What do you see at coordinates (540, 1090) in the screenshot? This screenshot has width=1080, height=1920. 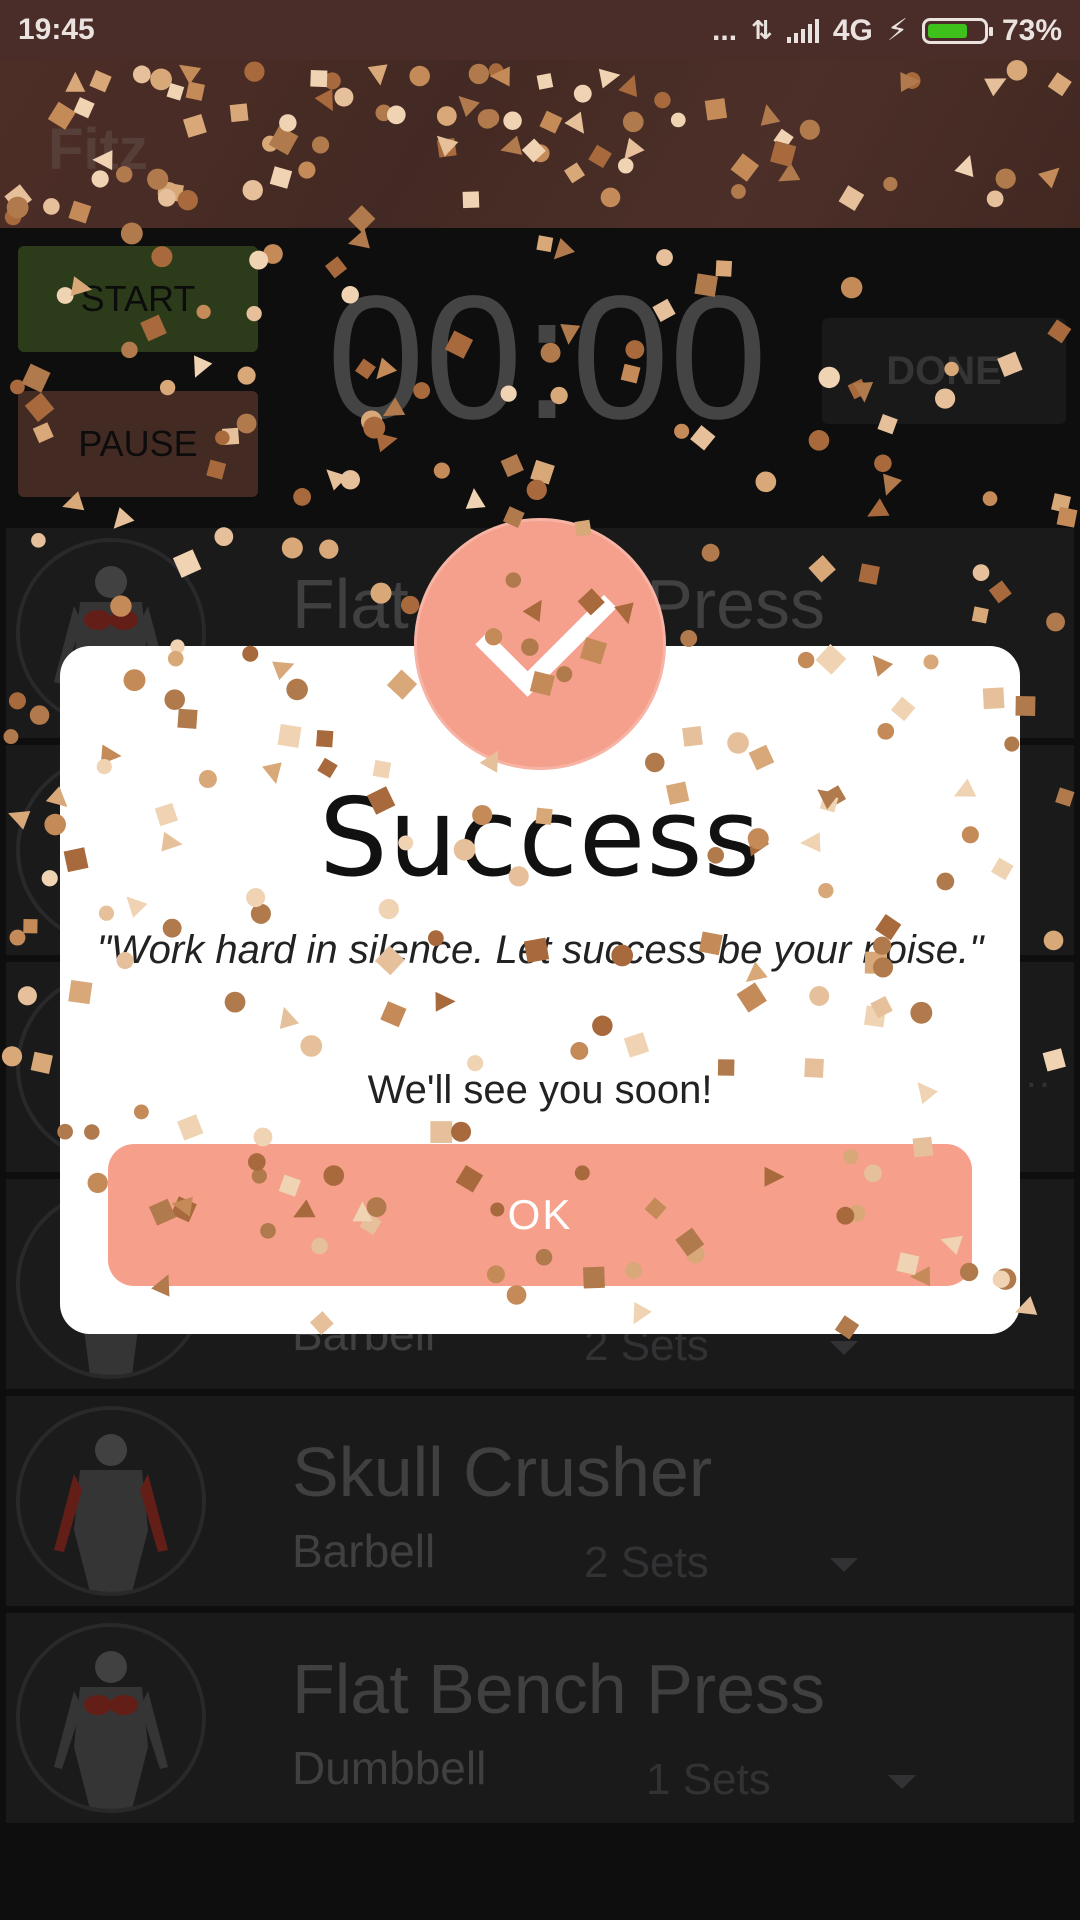 I see `dialog-message: We'll see you soon!` at bounding box center [540, 1090].